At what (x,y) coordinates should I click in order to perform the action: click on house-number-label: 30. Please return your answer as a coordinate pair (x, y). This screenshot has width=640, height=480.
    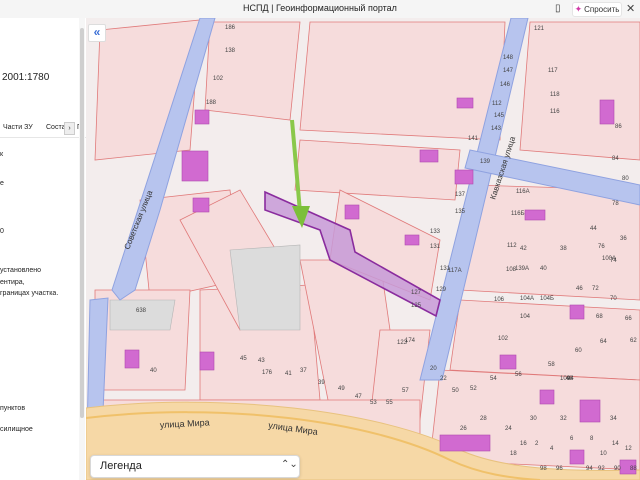
    Looking at the image, I should click on (533, 419).